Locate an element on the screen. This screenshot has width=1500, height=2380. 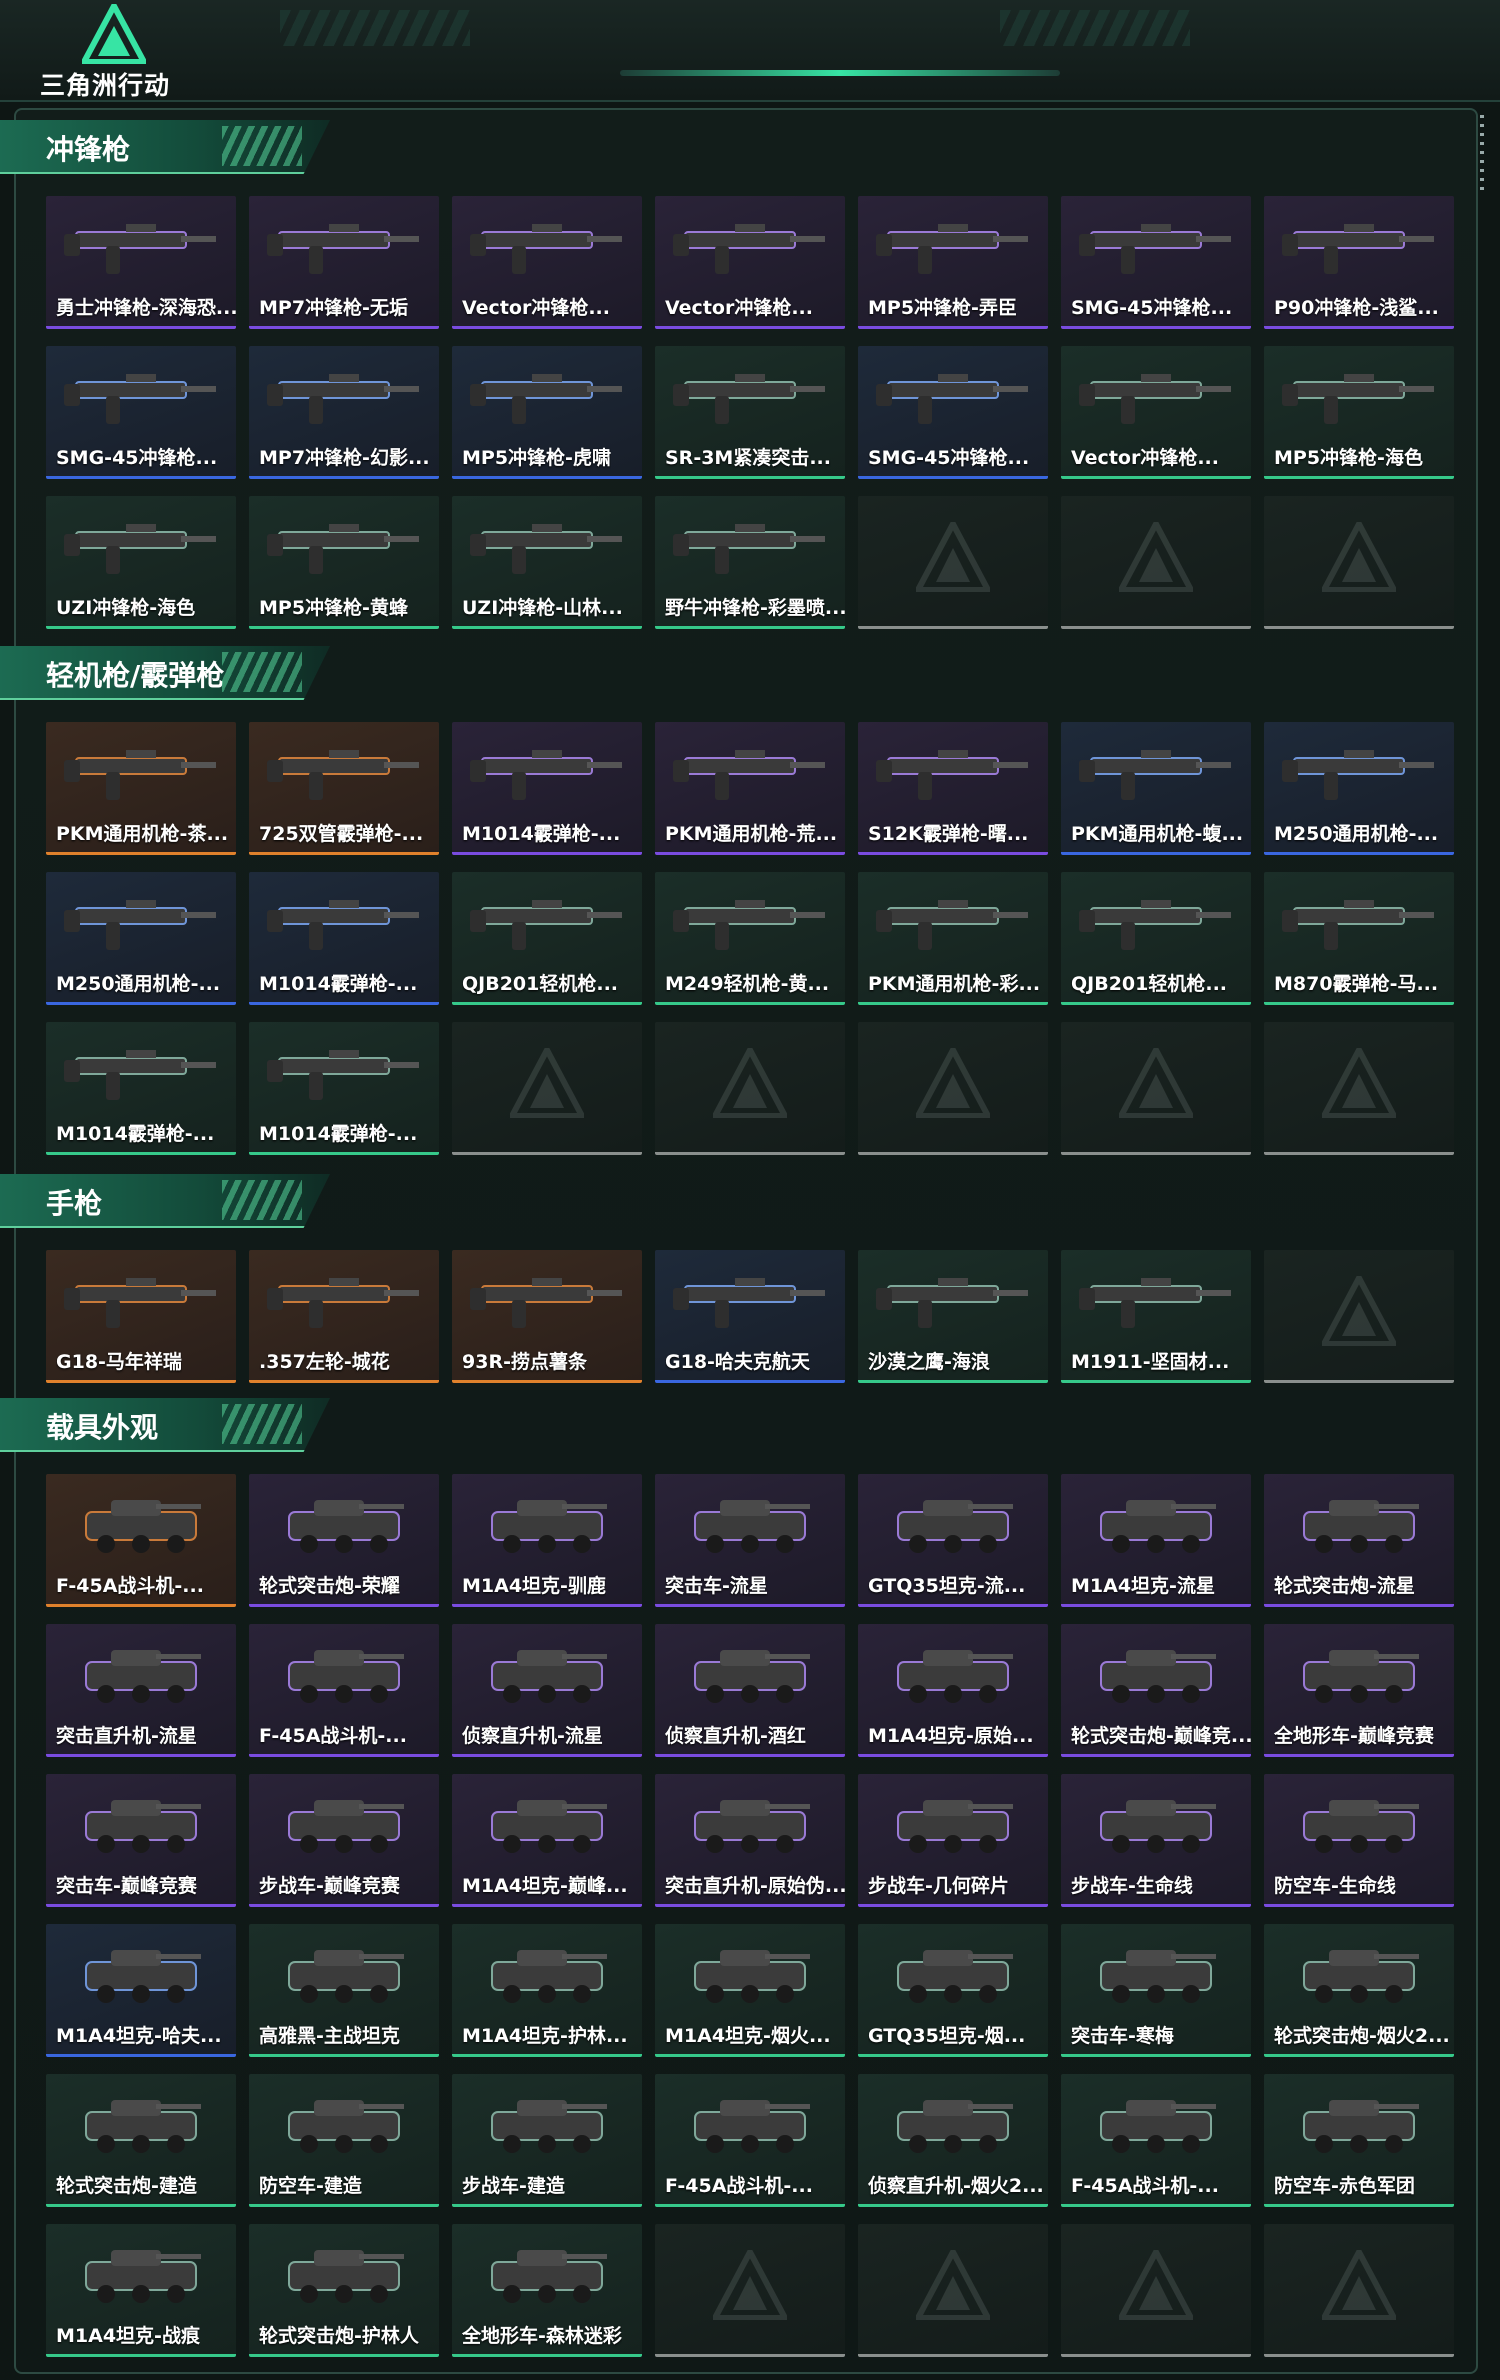
item-tile: 沙漠之鹰-海浪 is located at coordinates (953, 1316).